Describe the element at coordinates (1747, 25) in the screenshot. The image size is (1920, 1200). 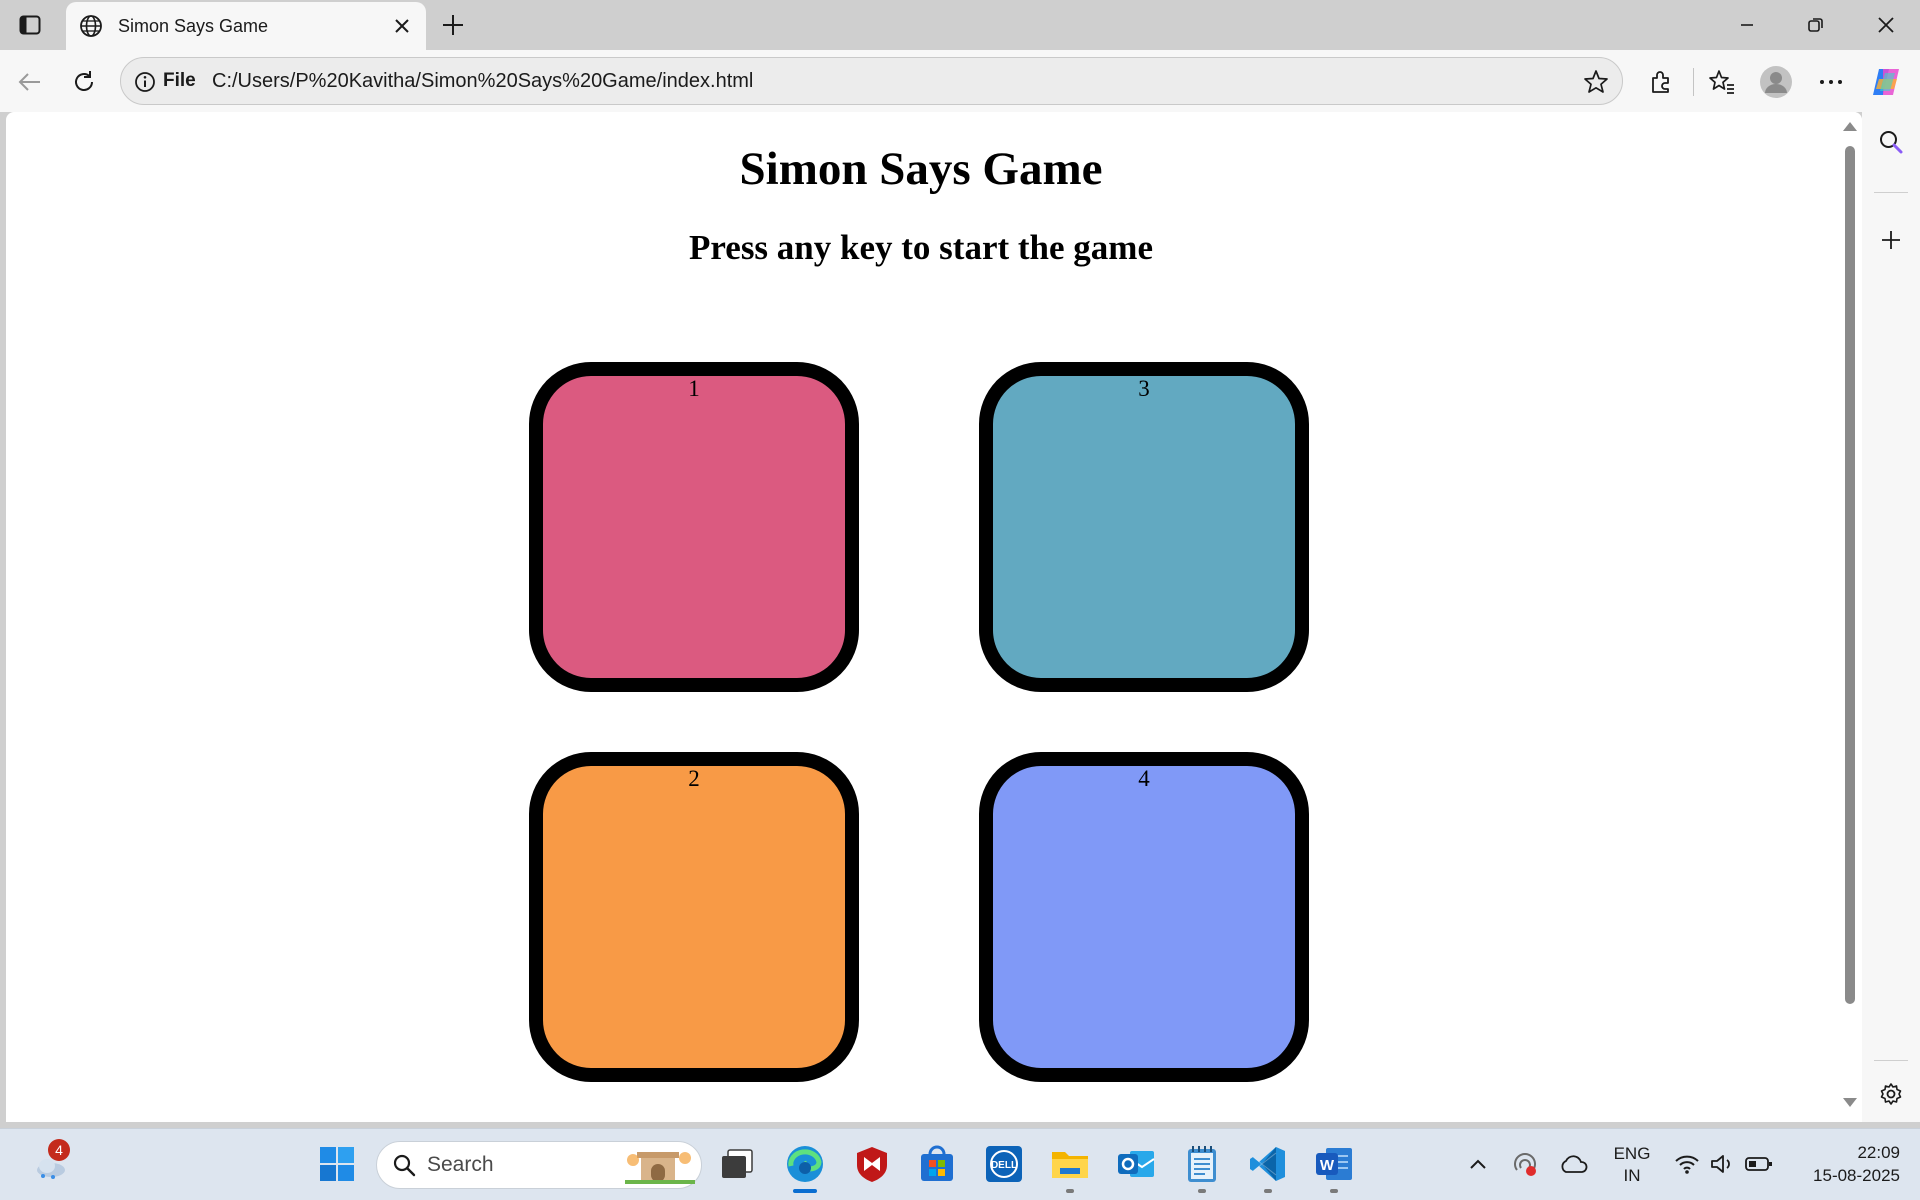
I see `minimize-icon` at that location.